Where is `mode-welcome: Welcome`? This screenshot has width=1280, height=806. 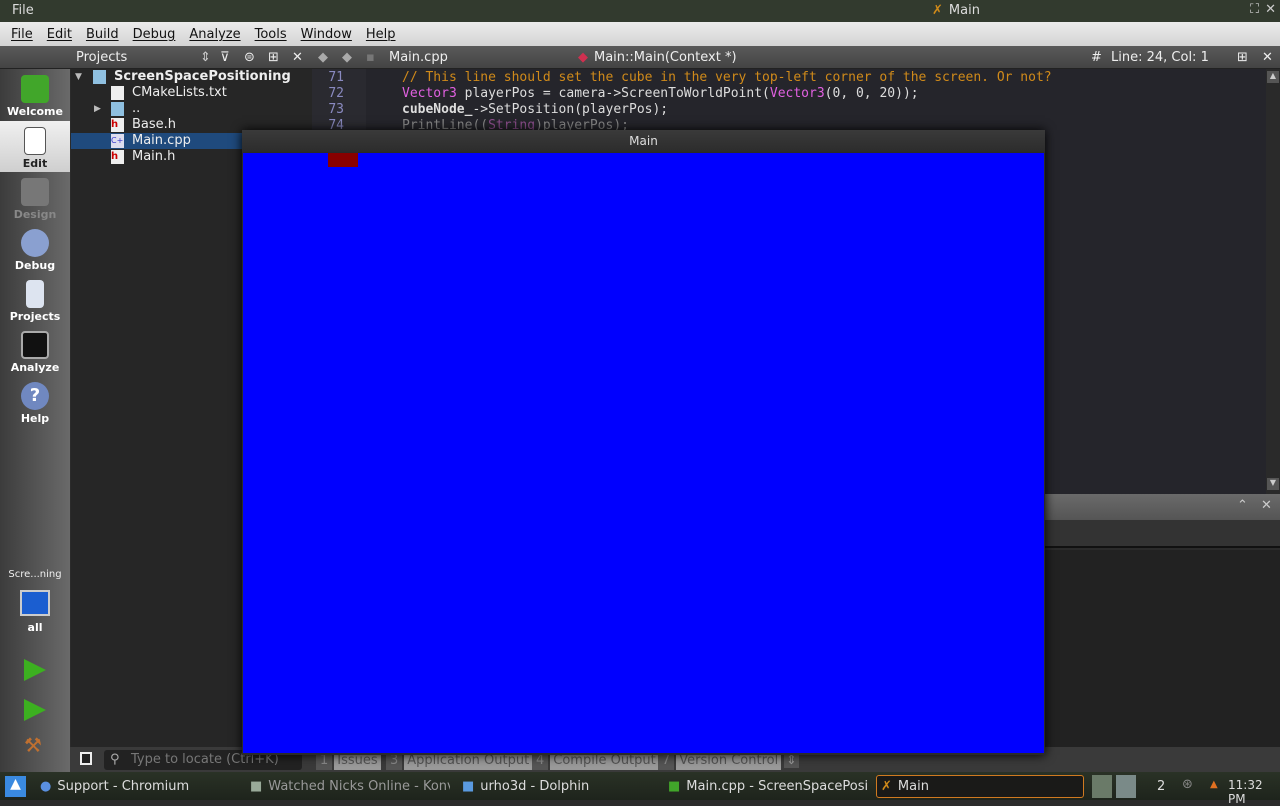 mode-welcome: Welcome is located at coordinates (35, 94).